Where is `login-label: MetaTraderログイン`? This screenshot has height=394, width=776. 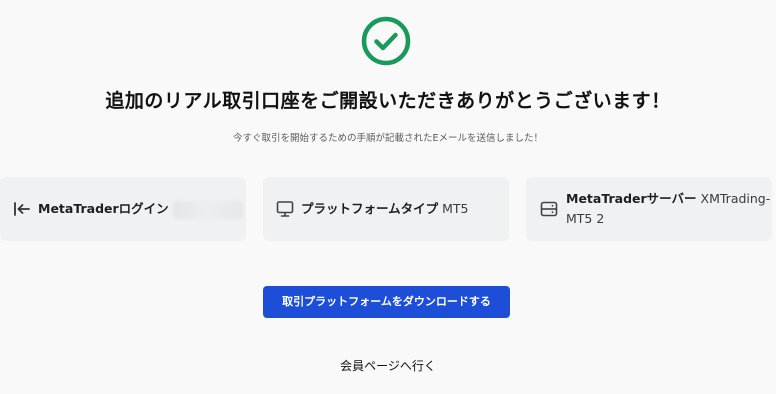 login-label: MetaTraderログイン is located at coordinates (103, 208).